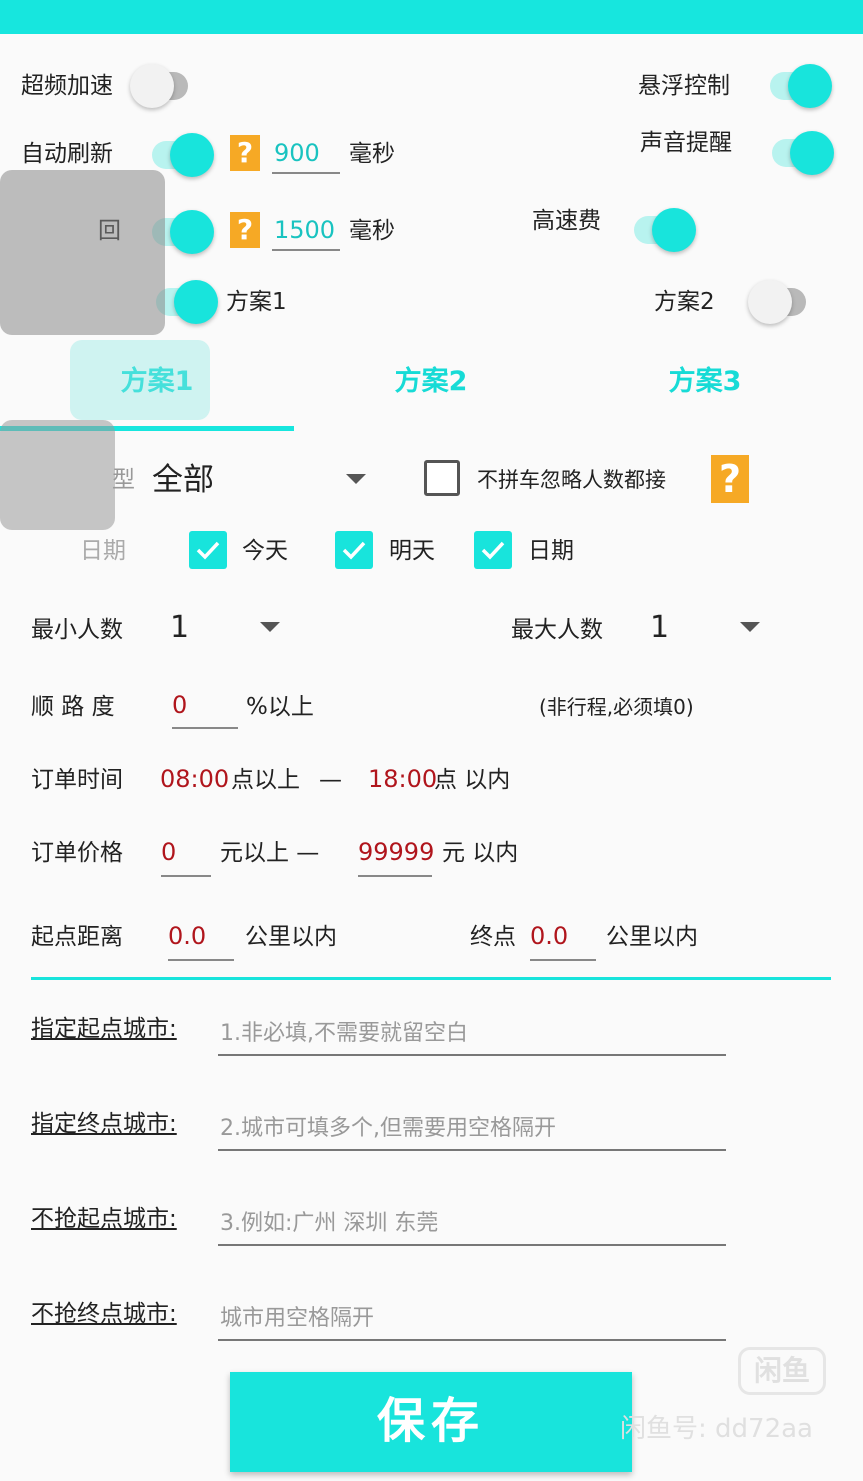 The width and height of the screenshot is (863, 1481). Describe the element at coordinates (566, 221) in the screenshot. I see `highway-fee-label: 高速费` at that location.